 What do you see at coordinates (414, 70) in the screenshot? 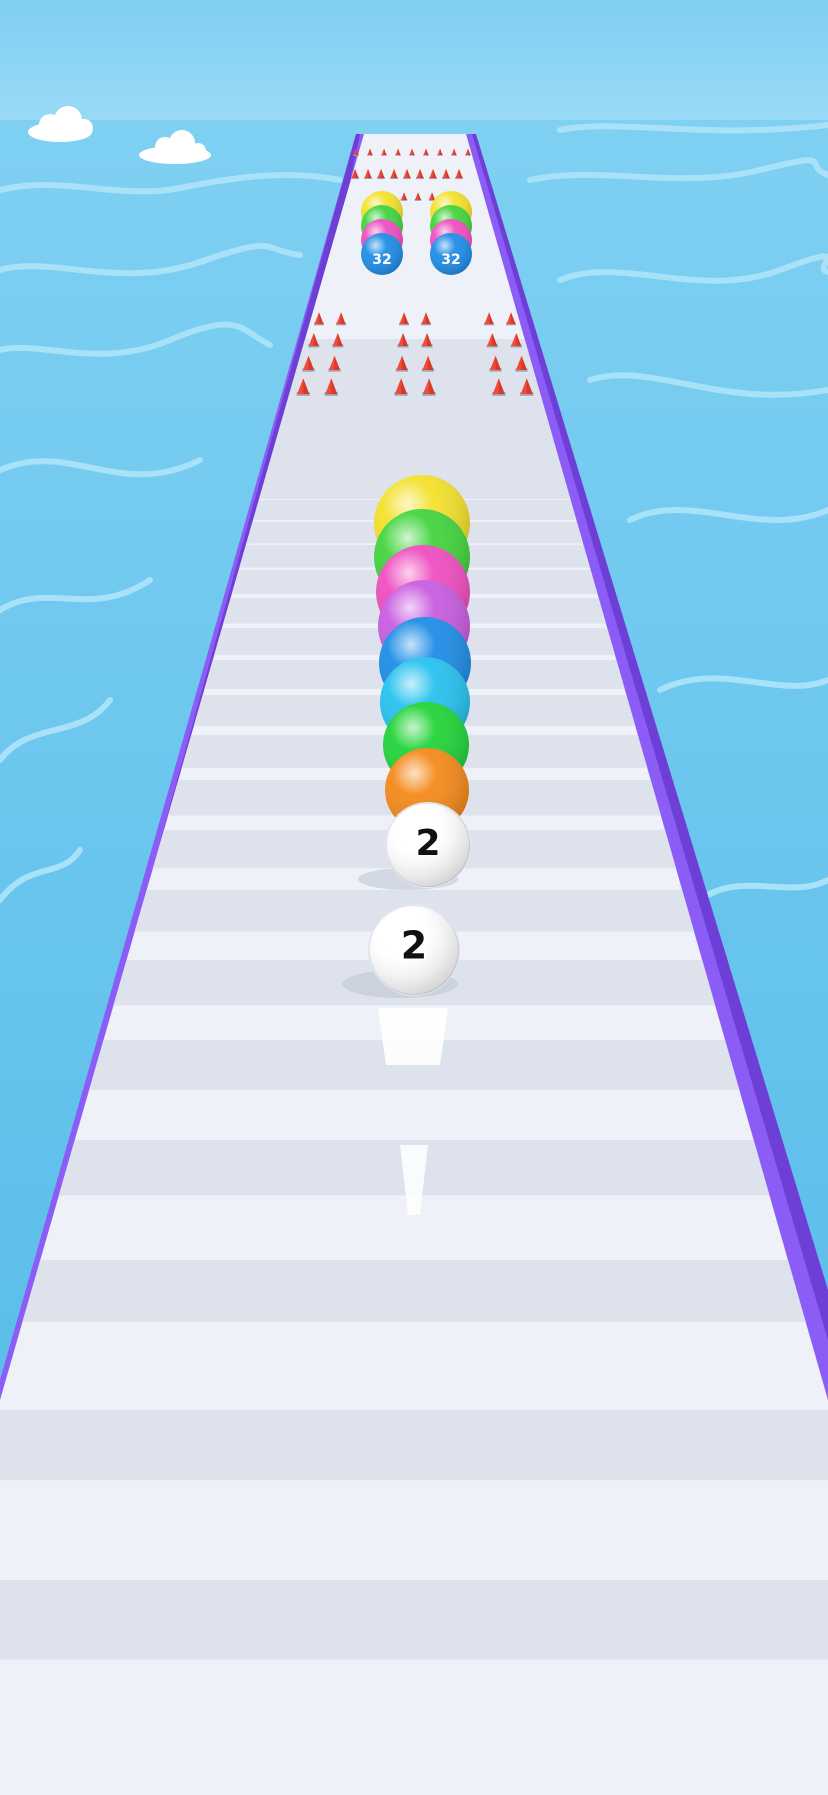
I see `sky` at bounding box center [414, 70].